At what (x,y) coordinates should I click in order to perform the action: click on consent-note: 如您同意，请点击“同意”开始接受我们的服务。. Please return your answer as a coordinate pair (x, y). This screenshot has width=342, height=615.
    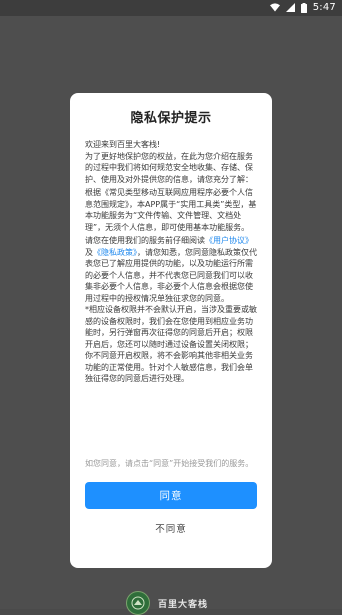
    Looking at the image, I should click on (169, 463).